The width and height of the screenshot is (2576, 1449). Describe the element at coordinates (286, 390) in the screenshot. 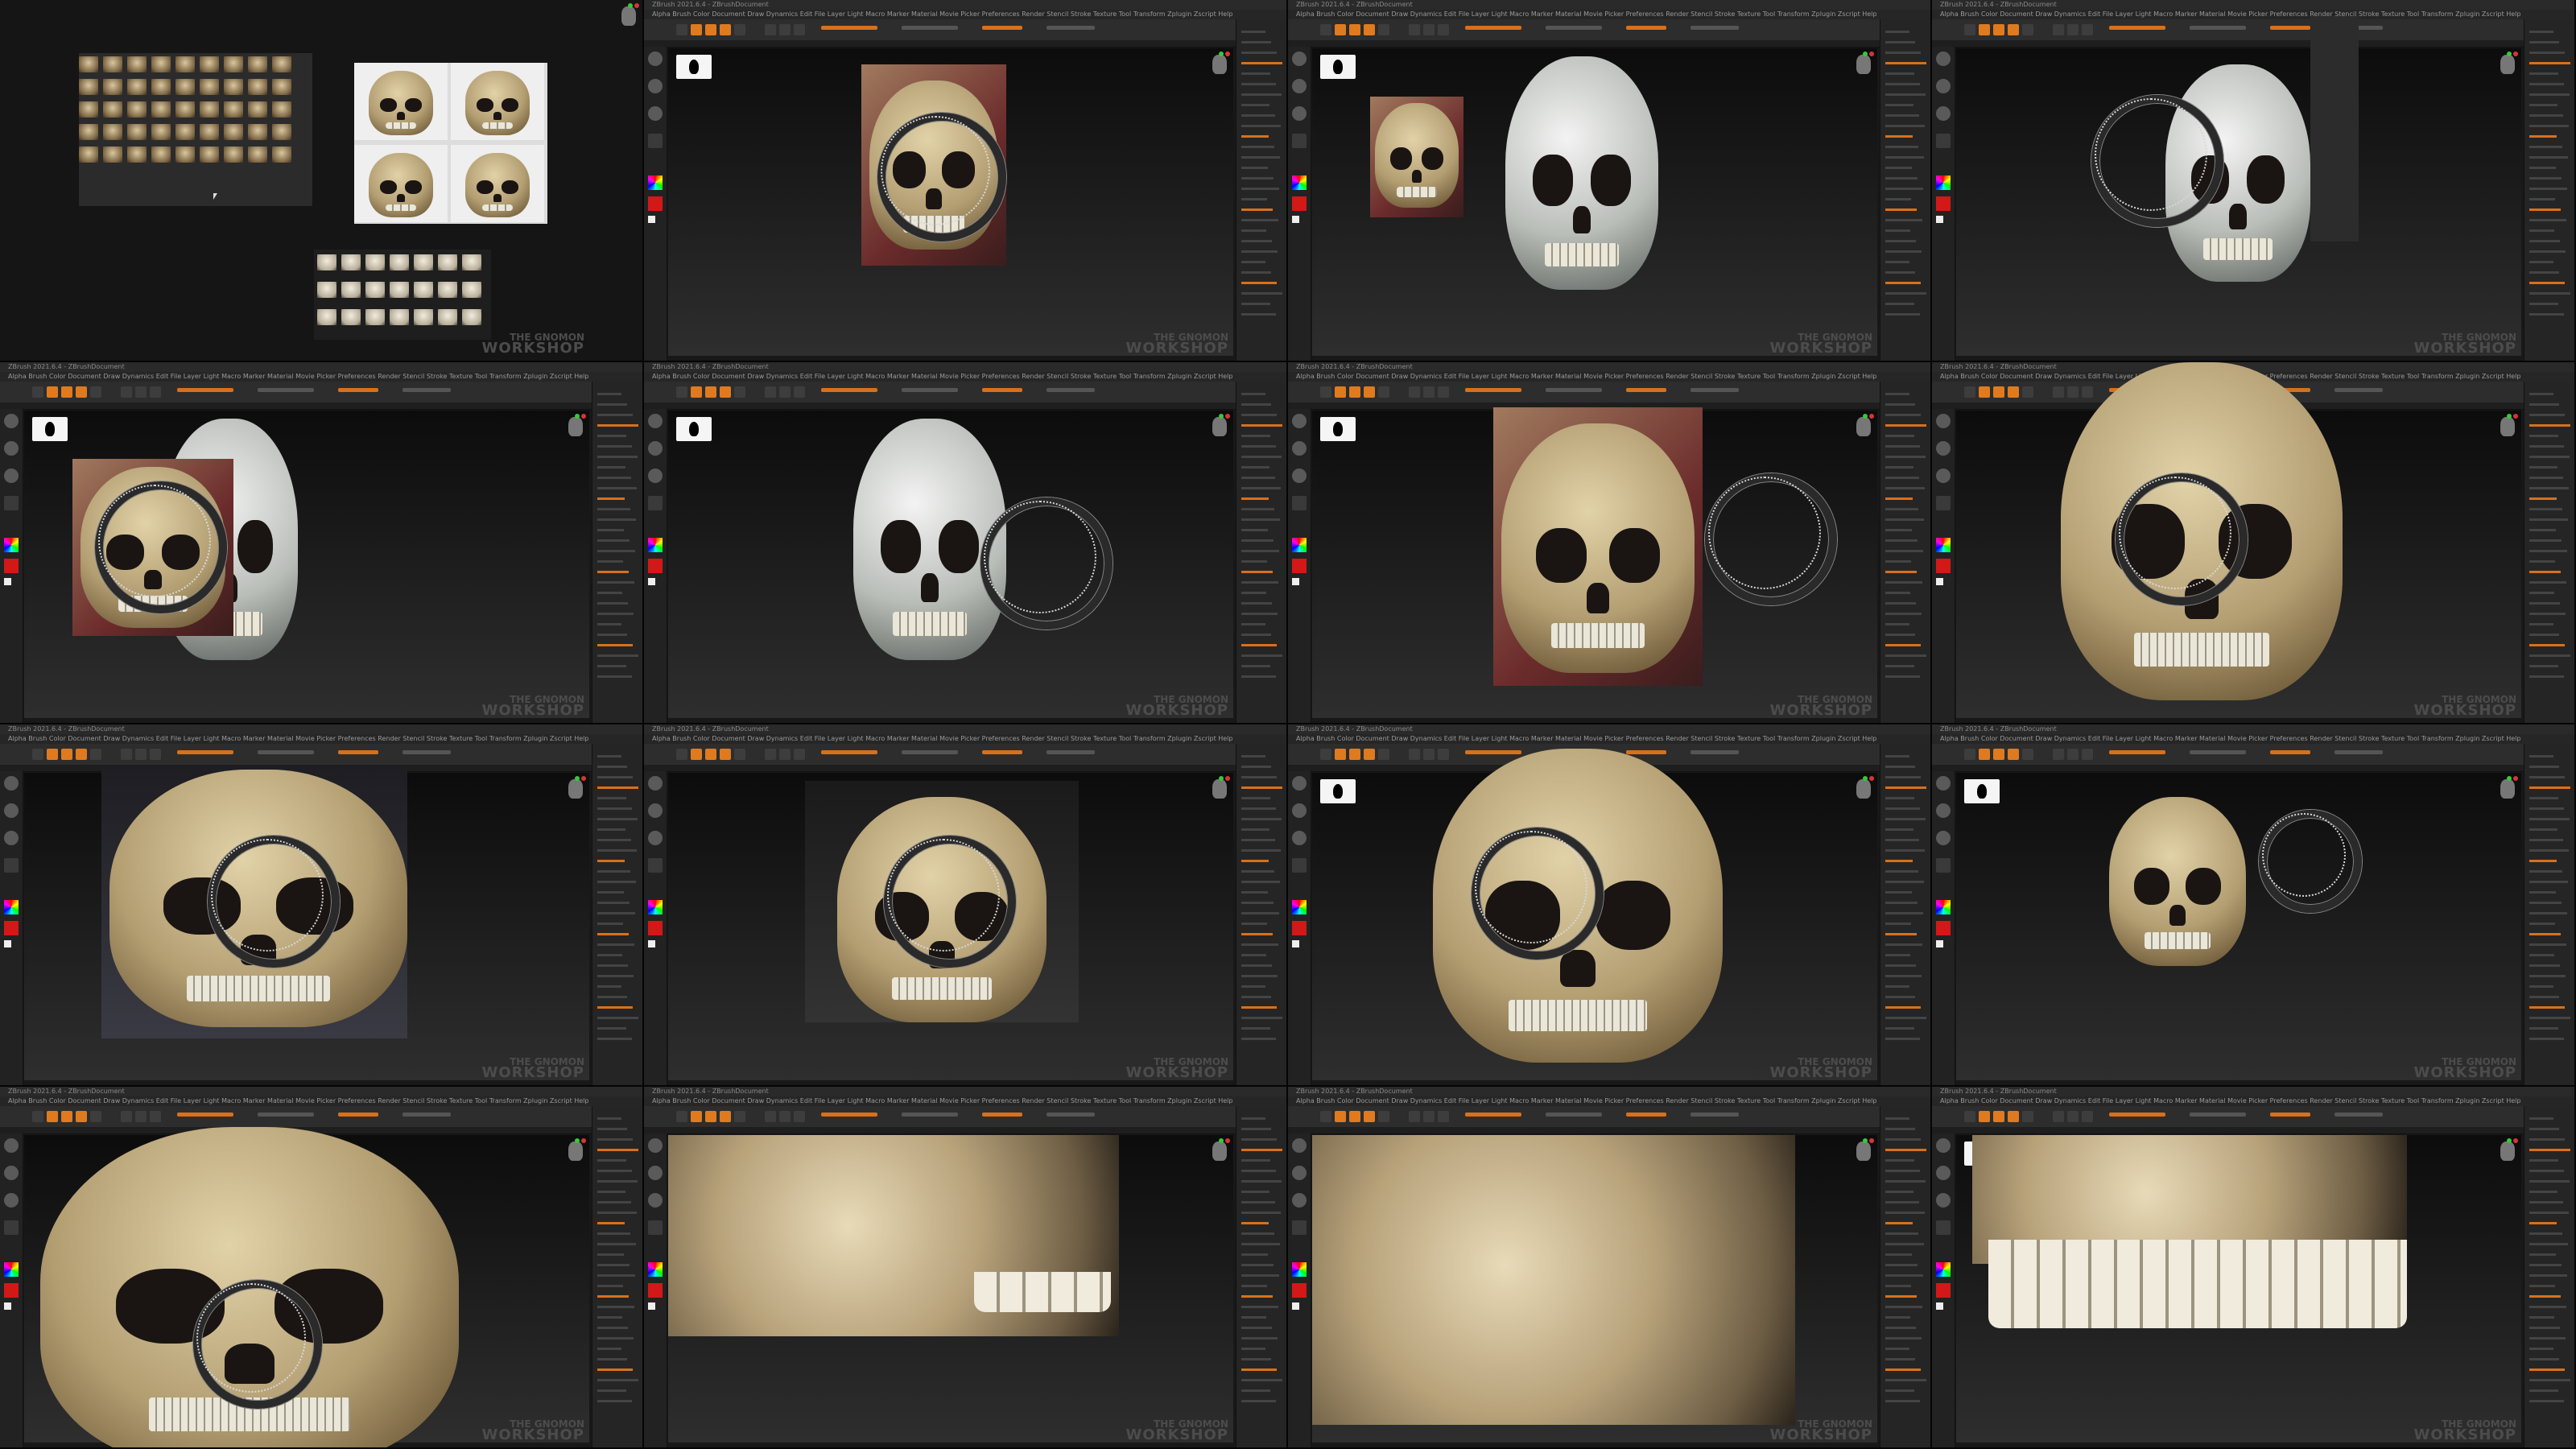

I see `focal-shift-slider` at that location.